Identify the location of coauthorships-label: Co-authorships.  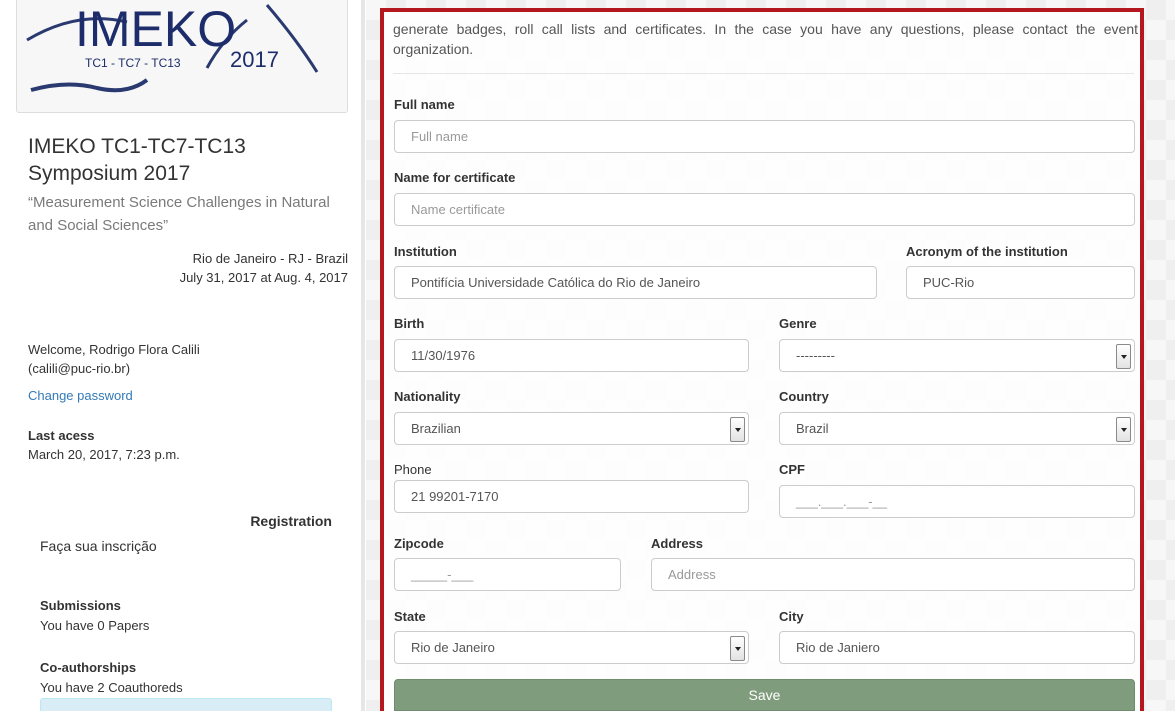
(88, 667).